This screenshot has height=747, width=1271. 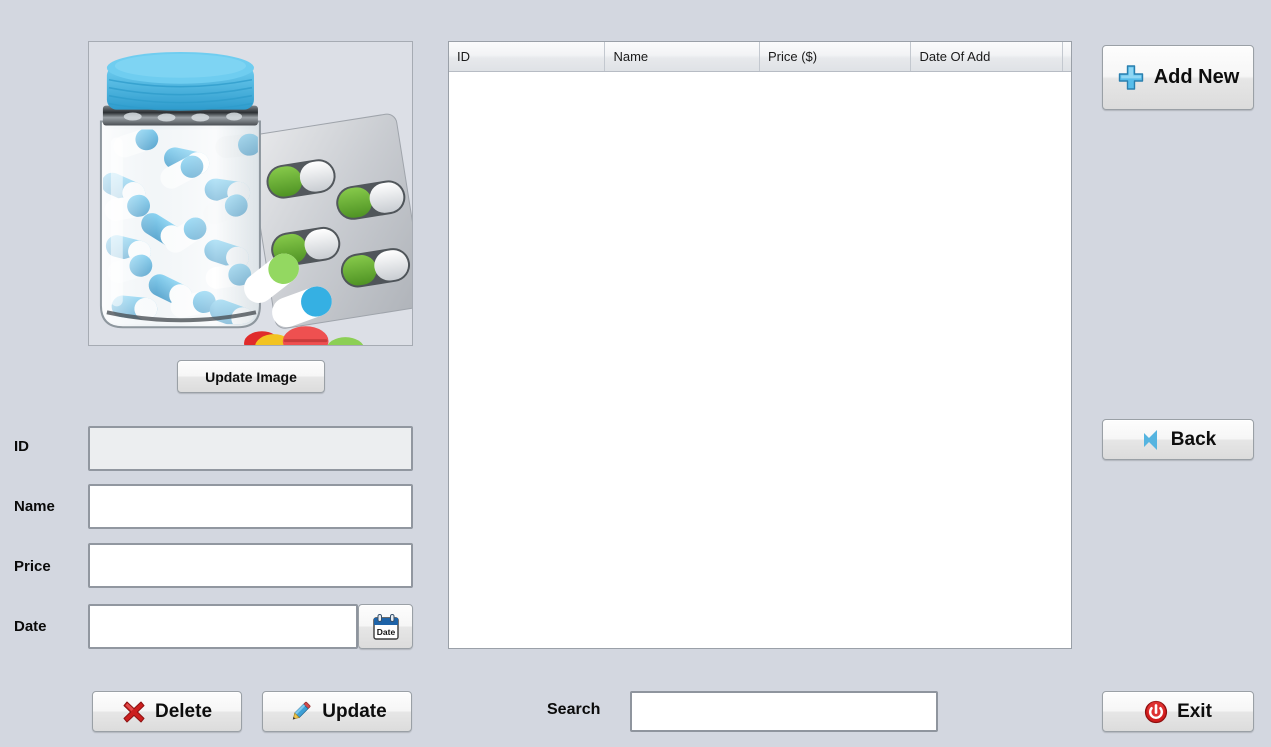 I want to click on exit-label: Exit, so click(x=1194, y=711).